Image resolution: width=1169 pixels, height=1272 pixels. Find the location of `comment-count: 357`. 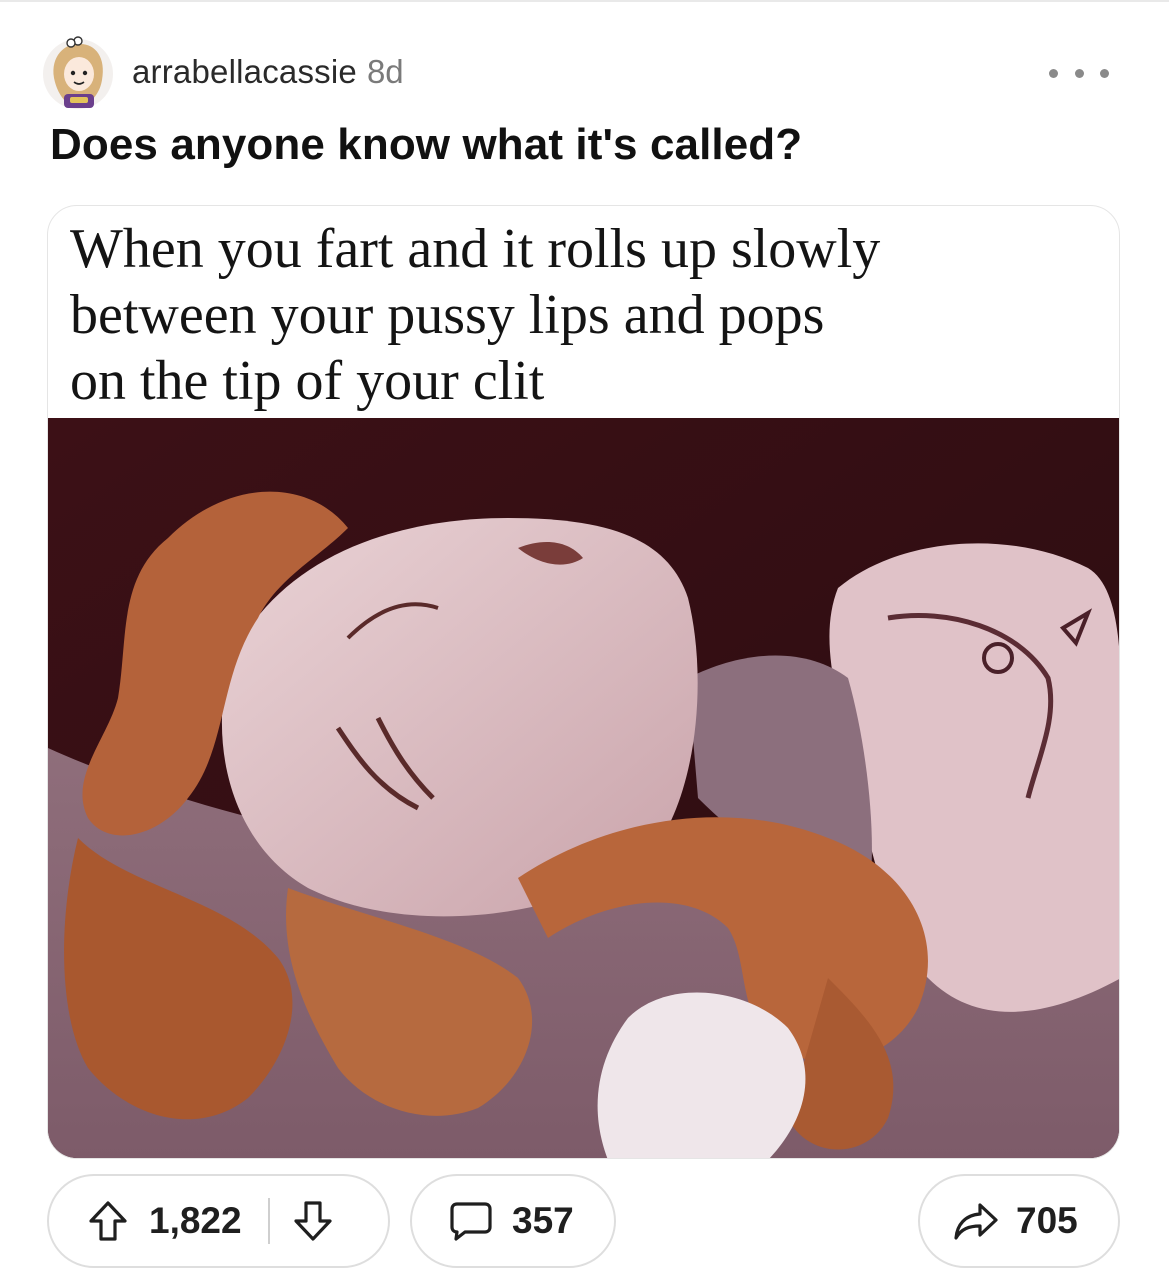

comment-count: 357 is located at coordinates (543, 1220).